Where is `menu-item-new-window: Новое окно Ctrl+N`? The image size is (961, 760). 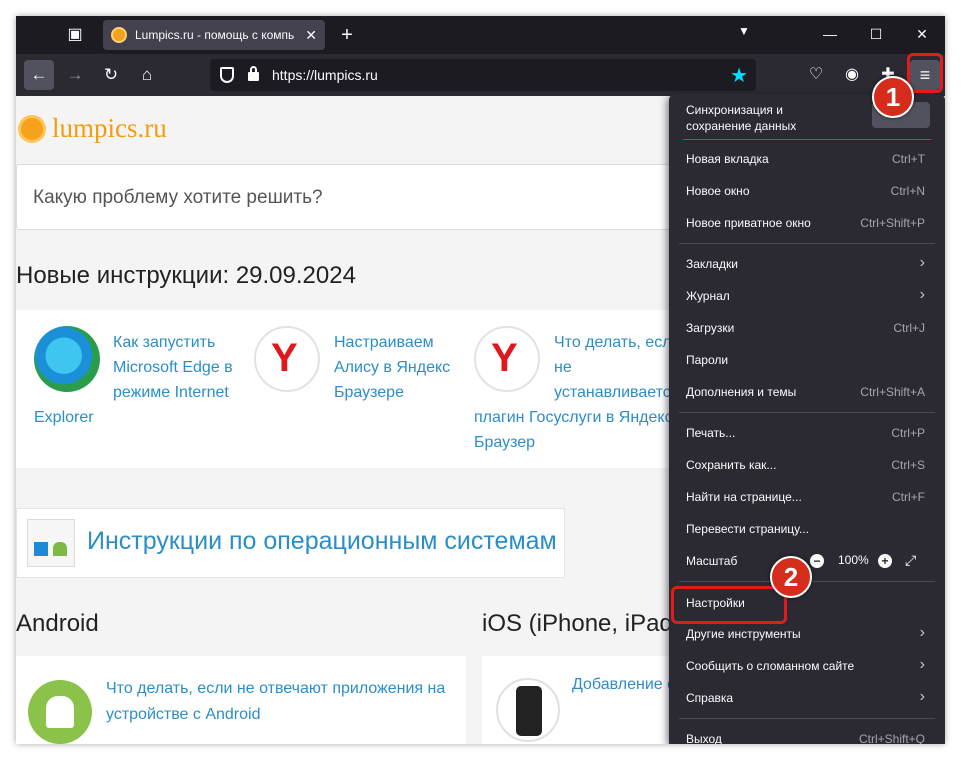
menu-item-new-window: Новое окно Ctrl+N is located at coordinates (807, 191).